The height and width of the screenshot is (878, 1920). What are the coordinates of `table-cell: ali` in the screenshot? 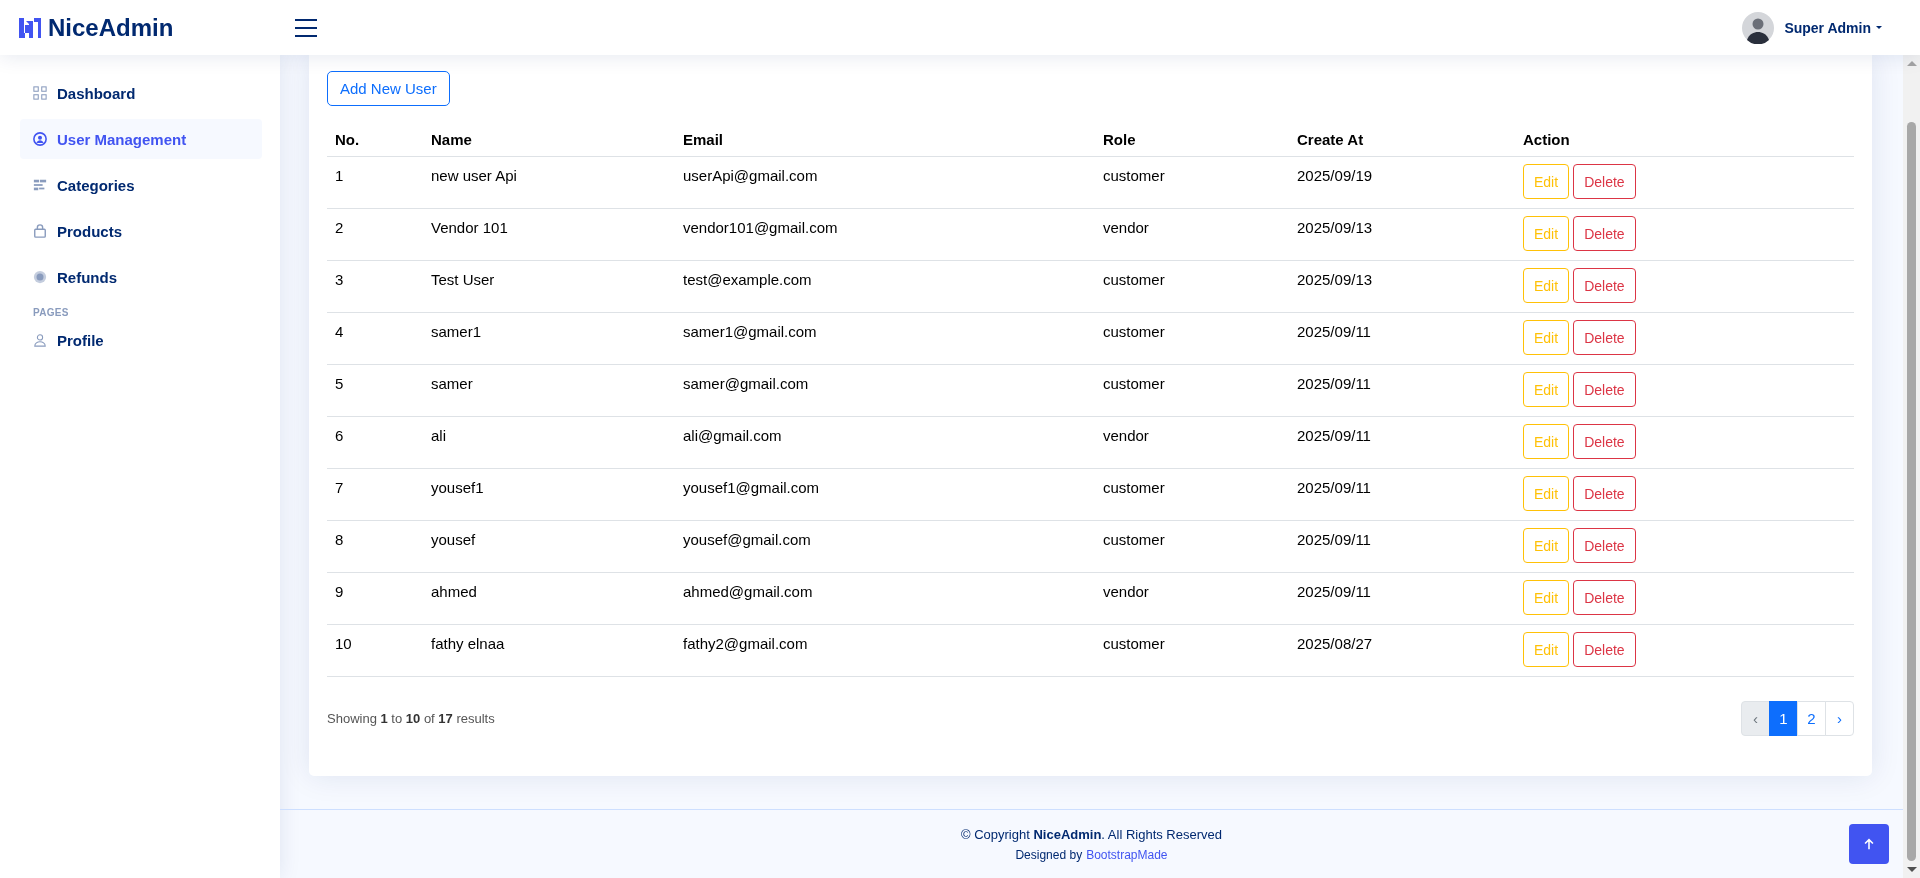 It's located at (549, 442).